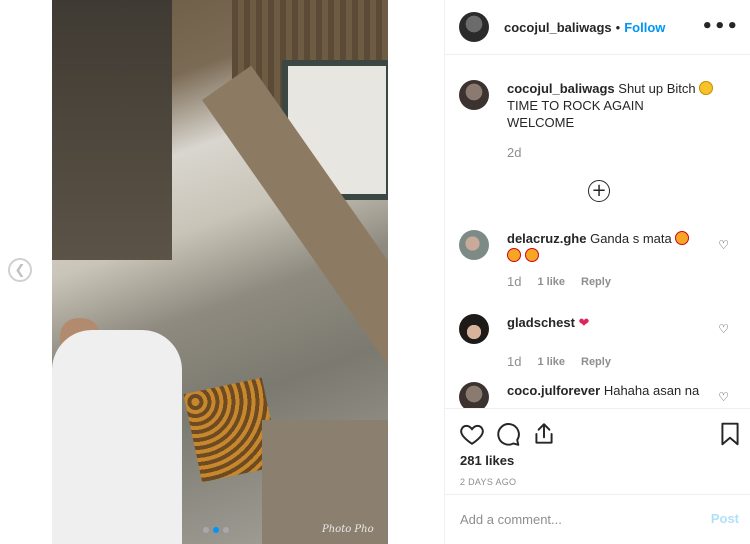  Describe the element at coordinates (541, 122) in the screenshot. I see `caption-line3: WELCOME` at that location.